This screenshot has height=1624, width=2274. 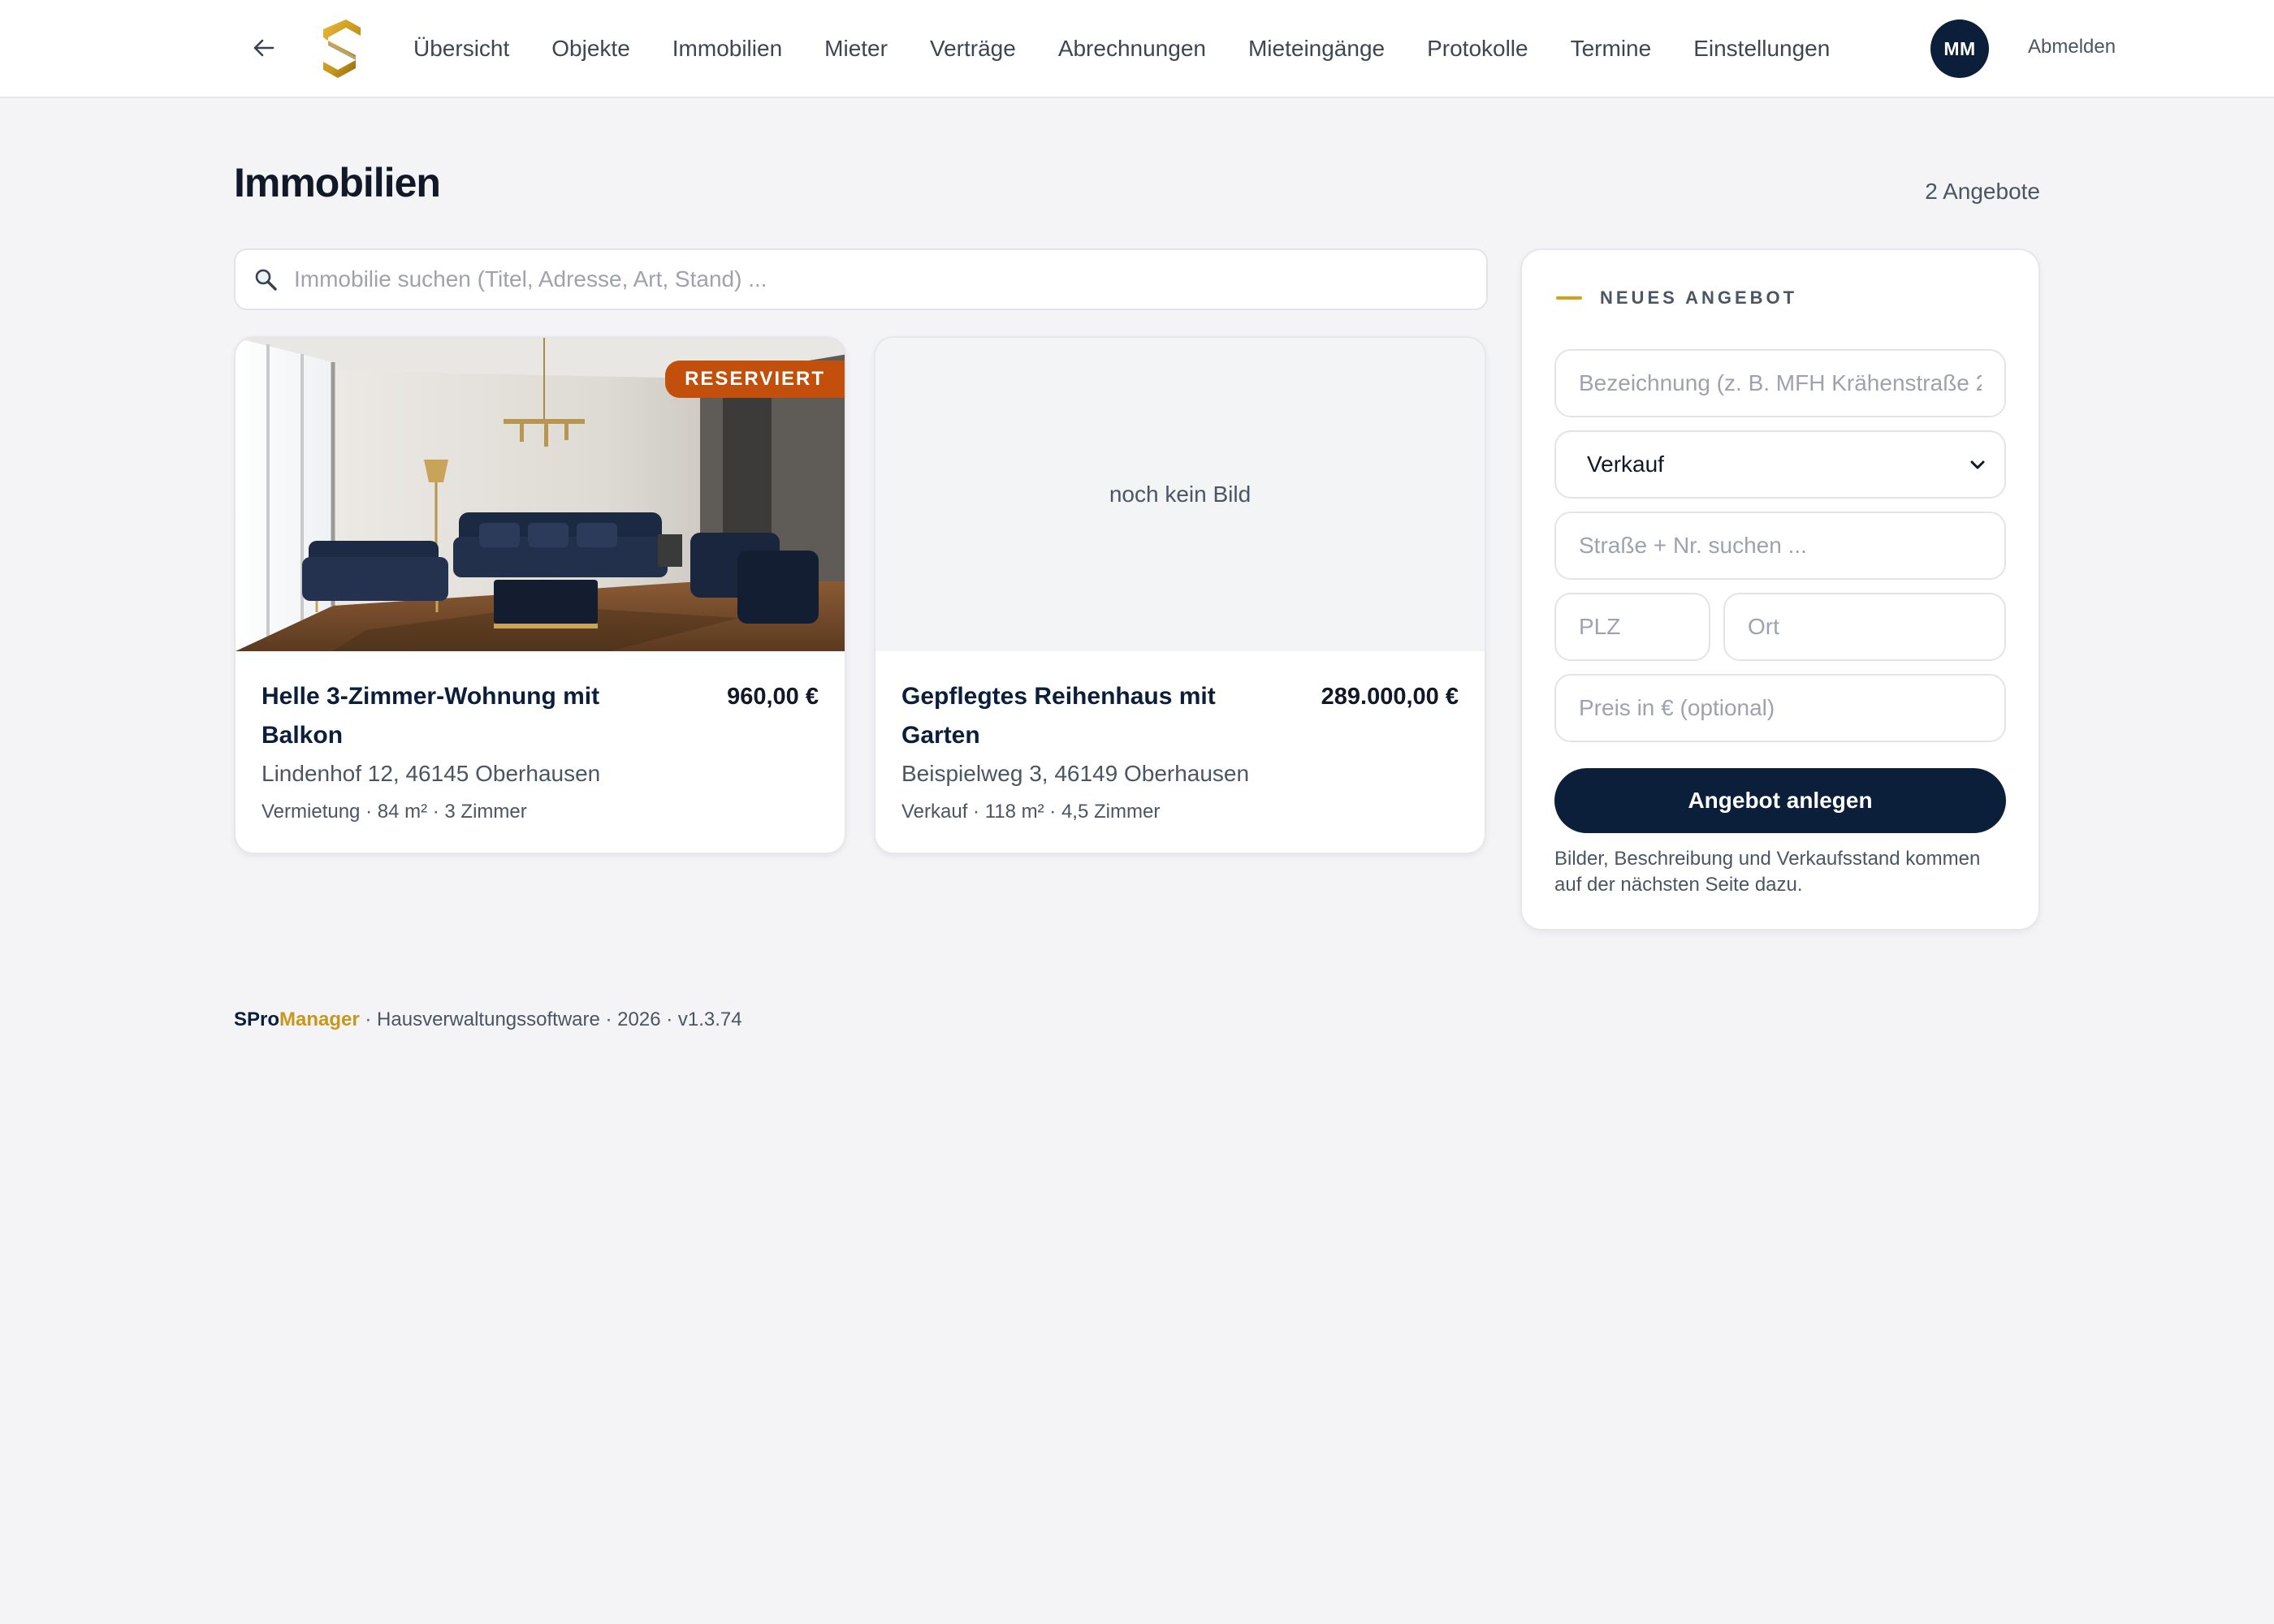 What do you see at coordinates (1031, 812) in the screenshot?
I see `listing-meta: Verkauf · 118 m² · 4,5 Zimmer` at bounding box center [1031, 812].